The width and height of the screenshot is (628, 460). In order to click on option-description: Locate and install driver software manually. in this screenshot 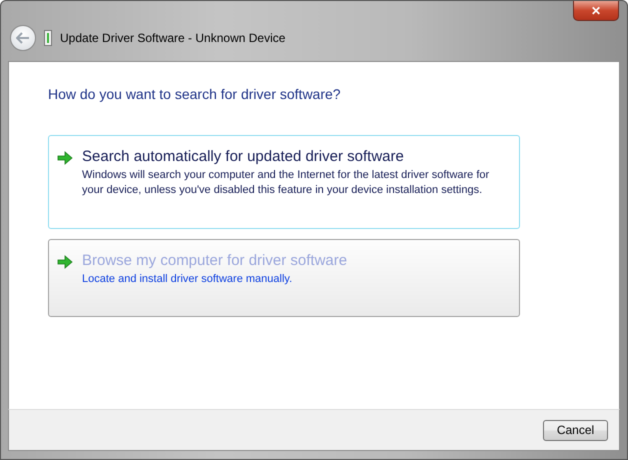, I will do `click(188, 279)`.